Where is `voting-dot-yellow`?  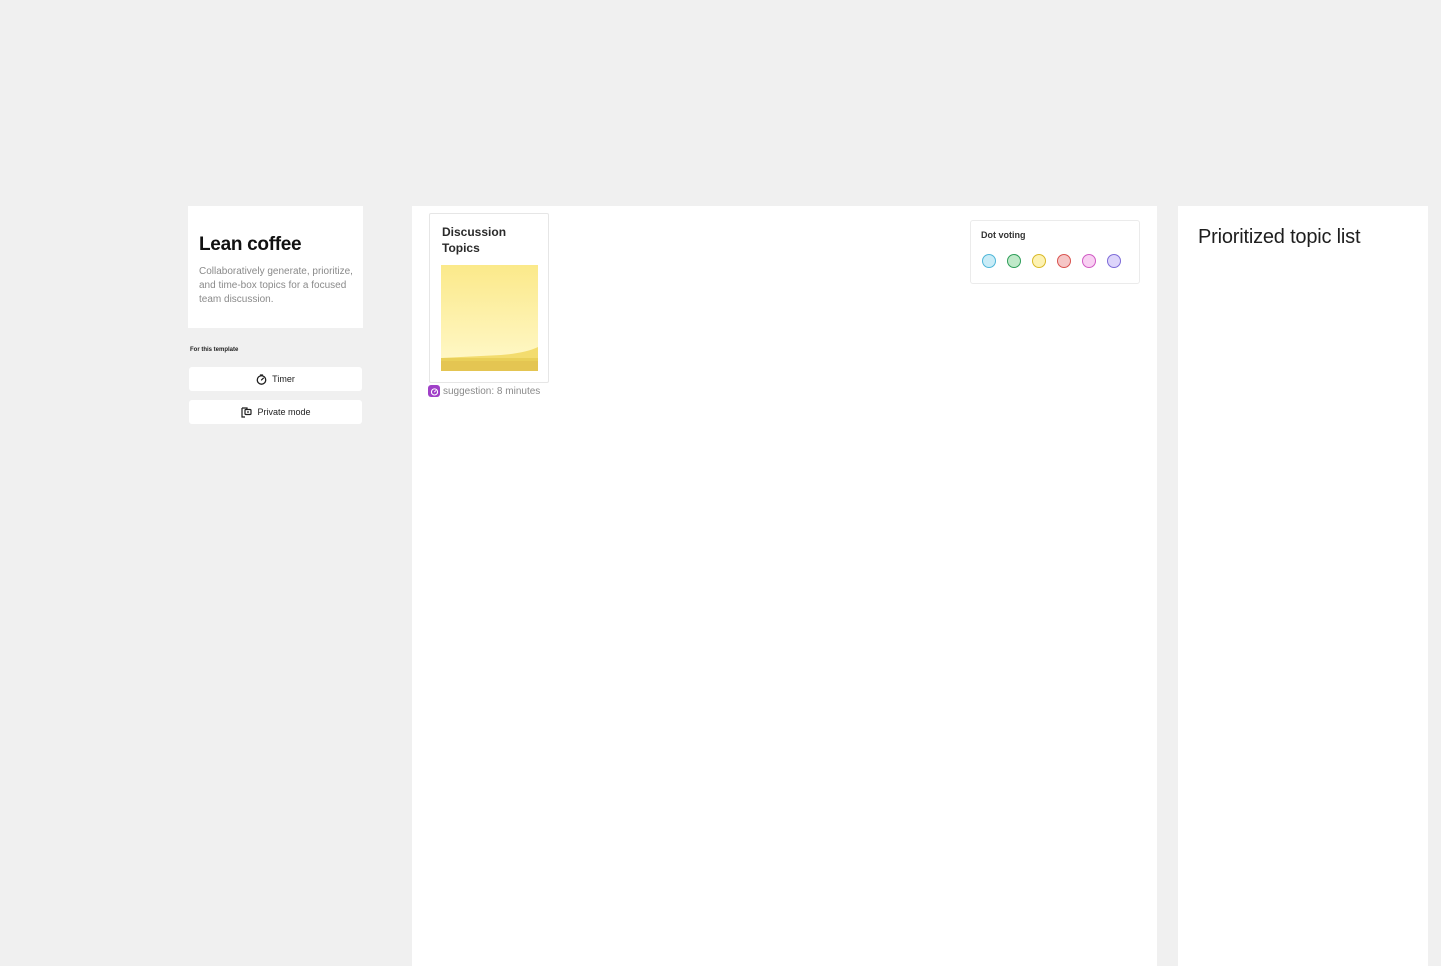
voting-dot-yellow is located at coordinates (1039, 261).